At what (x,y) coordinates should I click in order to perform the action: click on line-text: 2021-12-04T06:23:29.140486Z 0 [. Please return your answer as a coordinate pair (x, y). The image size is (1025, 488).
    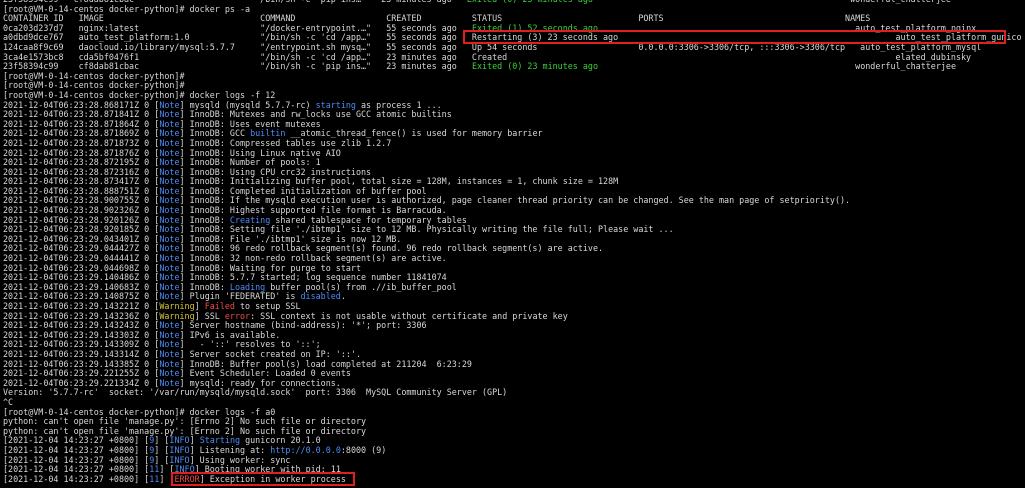
    Looking at the image, I should click on (81, 278).